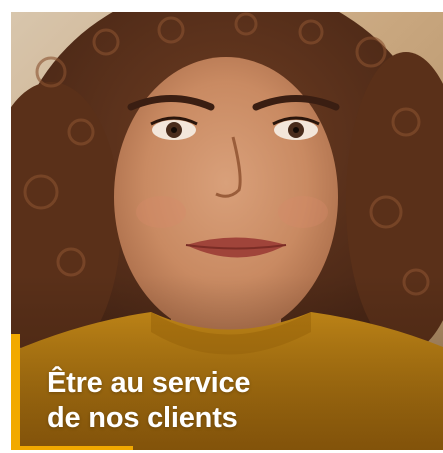 The height and width of the screenshot is (453, 443). I want to click on hero-headline: Être au service de nos clients, so click(227, 401).